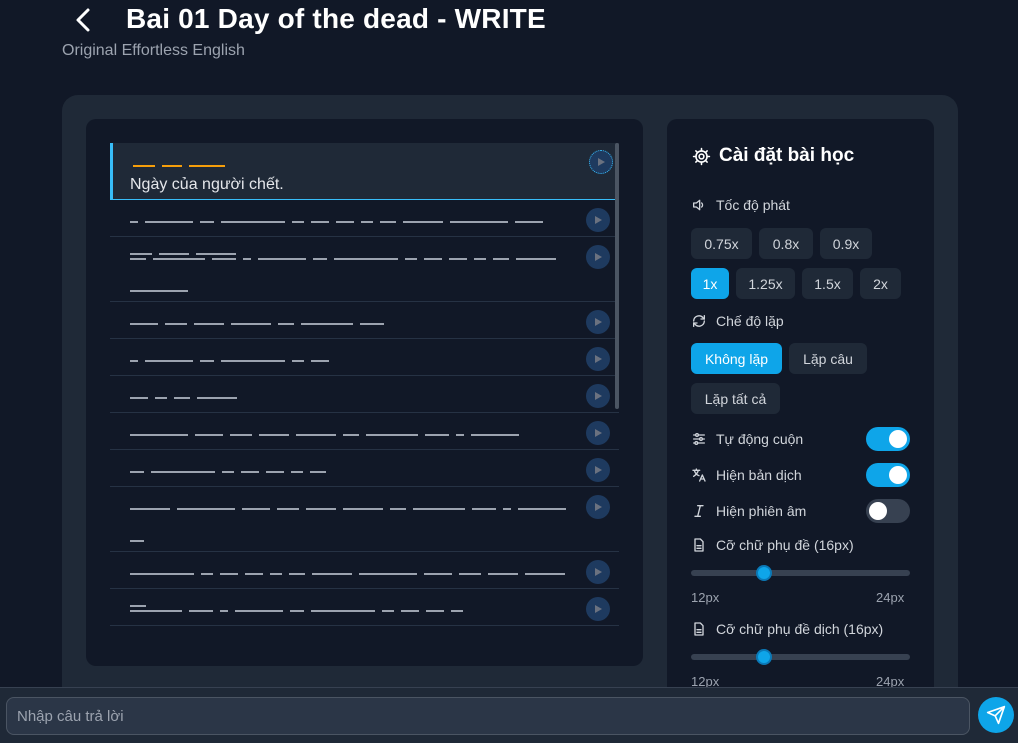  I want to click on send-icon, so click(996, 715).